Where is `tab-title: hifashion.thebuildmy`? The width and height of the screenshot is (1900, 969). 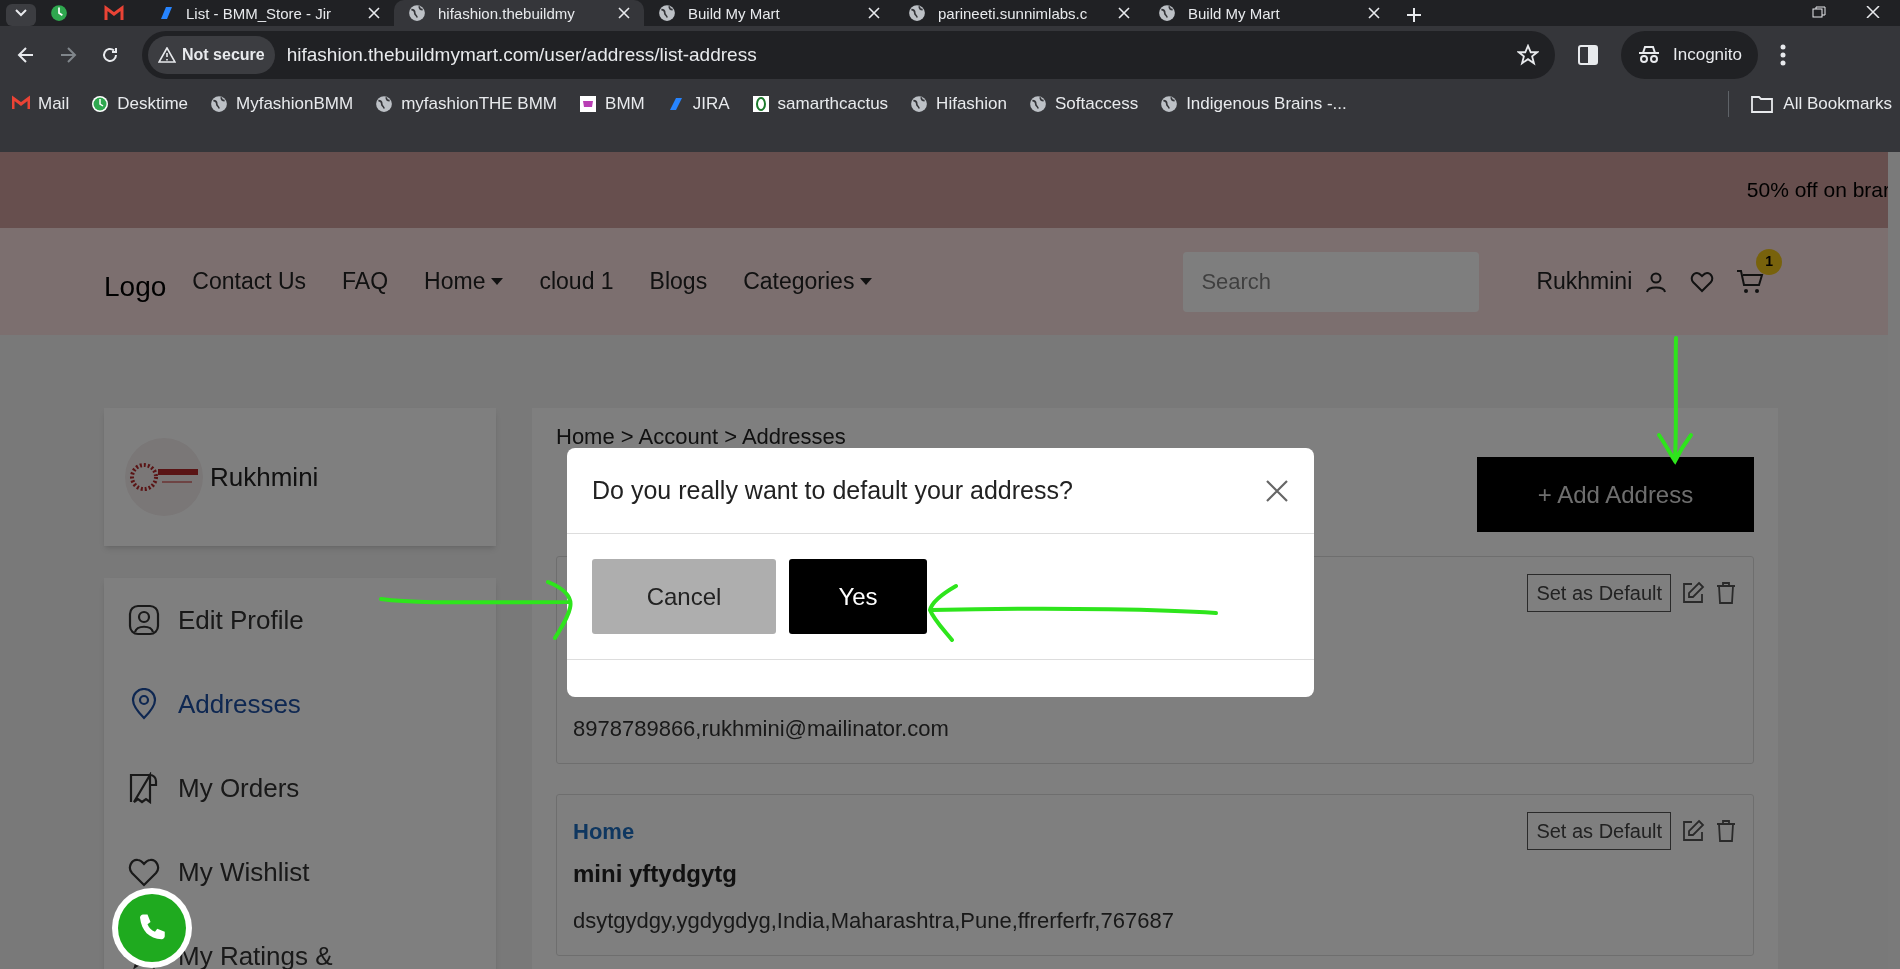 tab-title: hifashion.thebuildmy is located at coordinates (507, 13).